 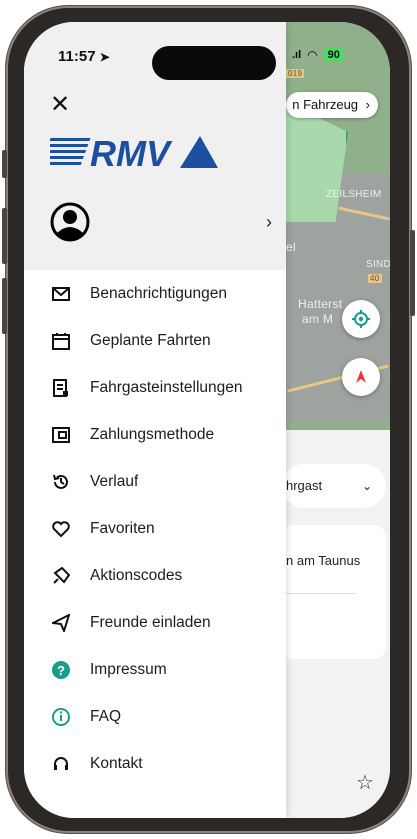 What do you see at coordinates (61, 482) in the screenshot?
I see `history-icon` at bounding box center [61, 482].